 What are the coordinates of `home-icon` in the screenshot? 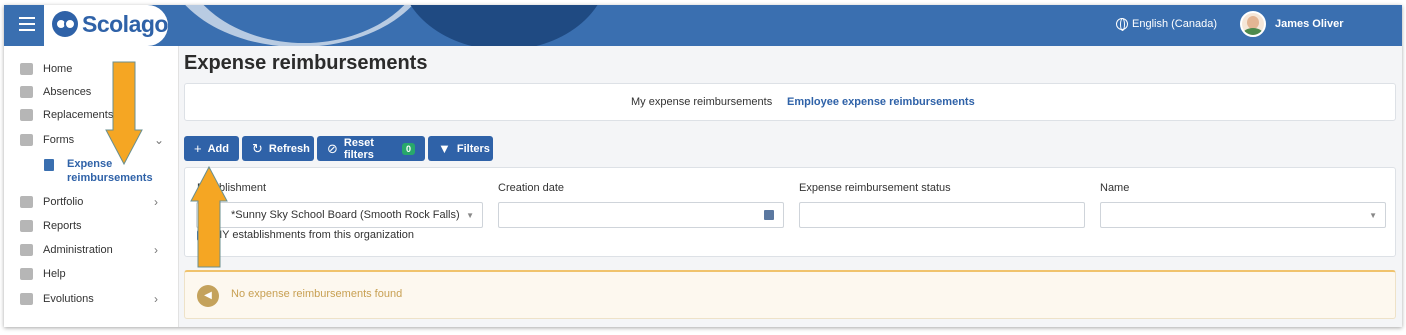 It's located at (26, 69).